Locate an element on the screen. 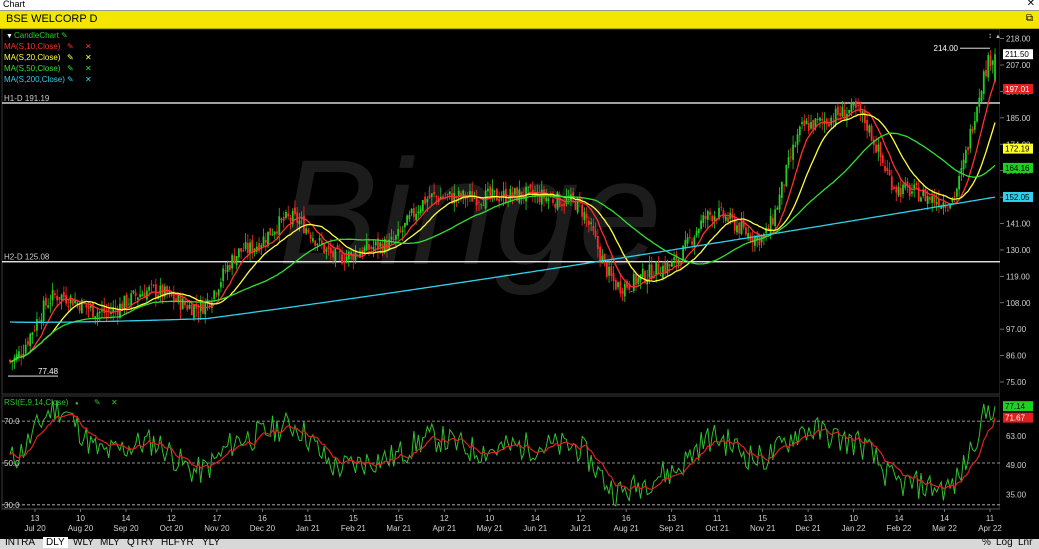  timeframe-yly: YLY is located at coordinates (211, 542).